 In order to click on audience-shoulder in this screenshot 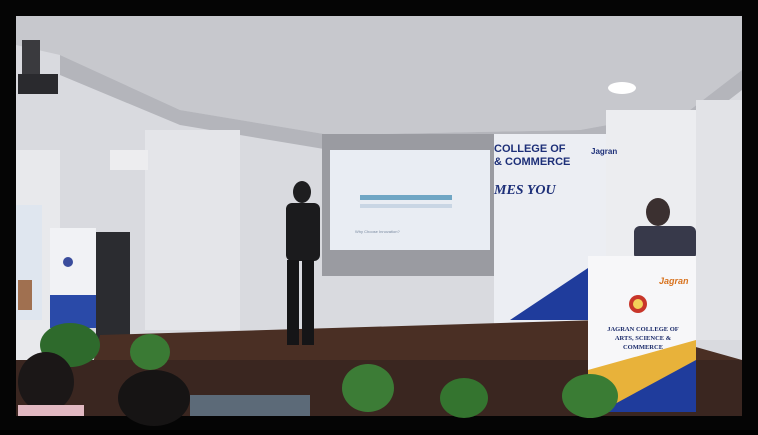, I will do `click(51, 410)`.